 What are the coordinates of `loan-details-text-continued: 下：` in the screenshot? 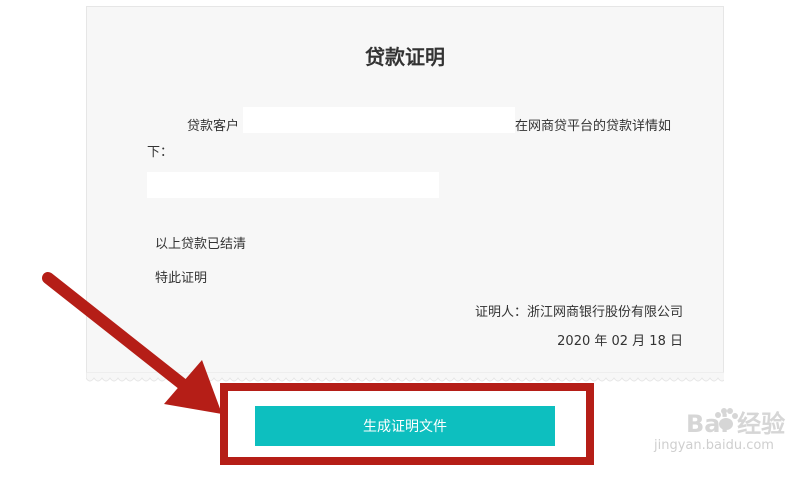 It's located at (160, 152).